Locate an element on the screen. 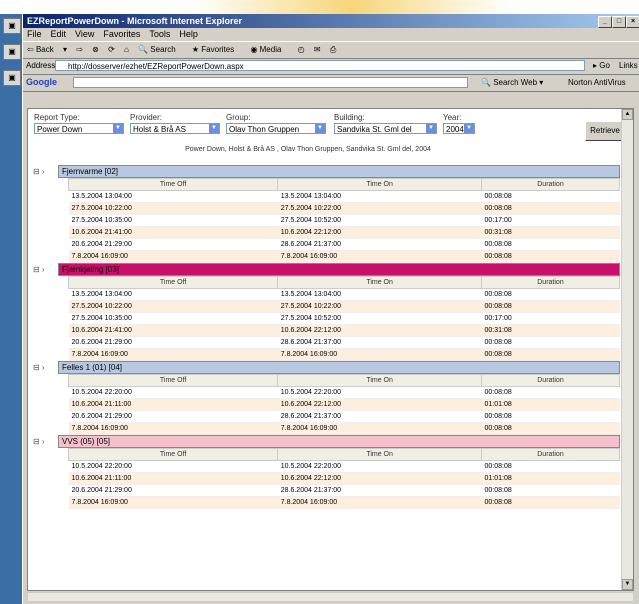  scroll-up-icon: ▲ is located at coordinates (627, 114).